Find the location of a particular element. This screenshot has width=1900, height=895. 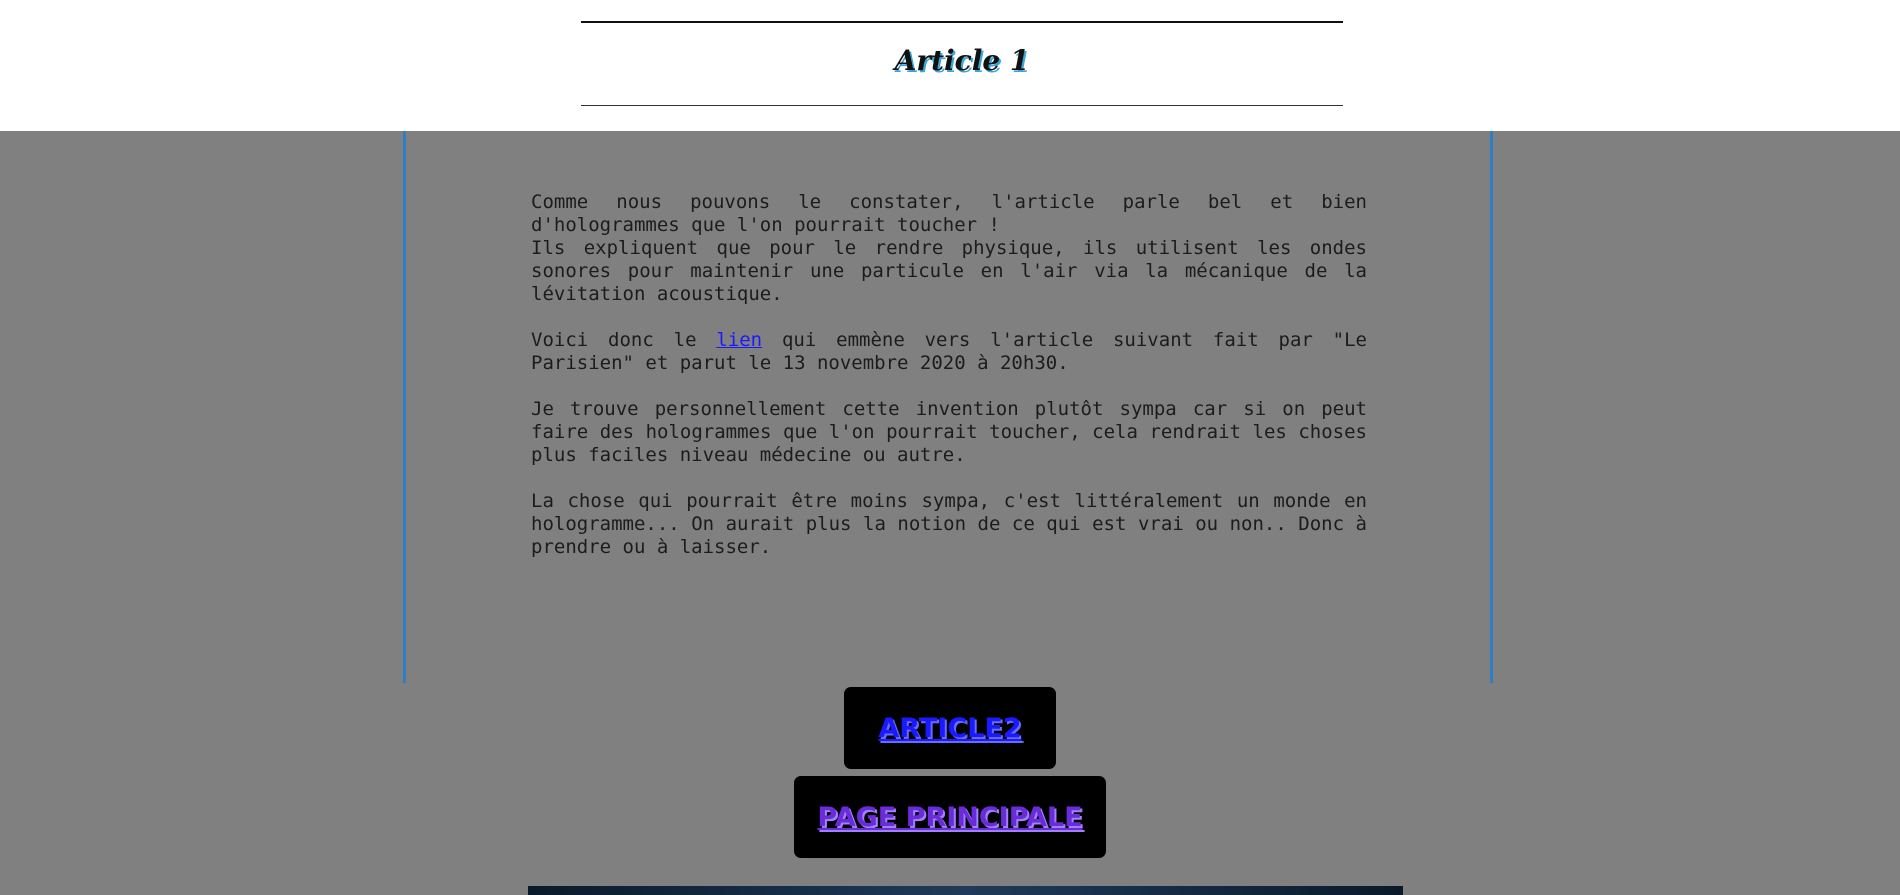

article2-button: ARTICLE2 is located at coordinates (950, 728).